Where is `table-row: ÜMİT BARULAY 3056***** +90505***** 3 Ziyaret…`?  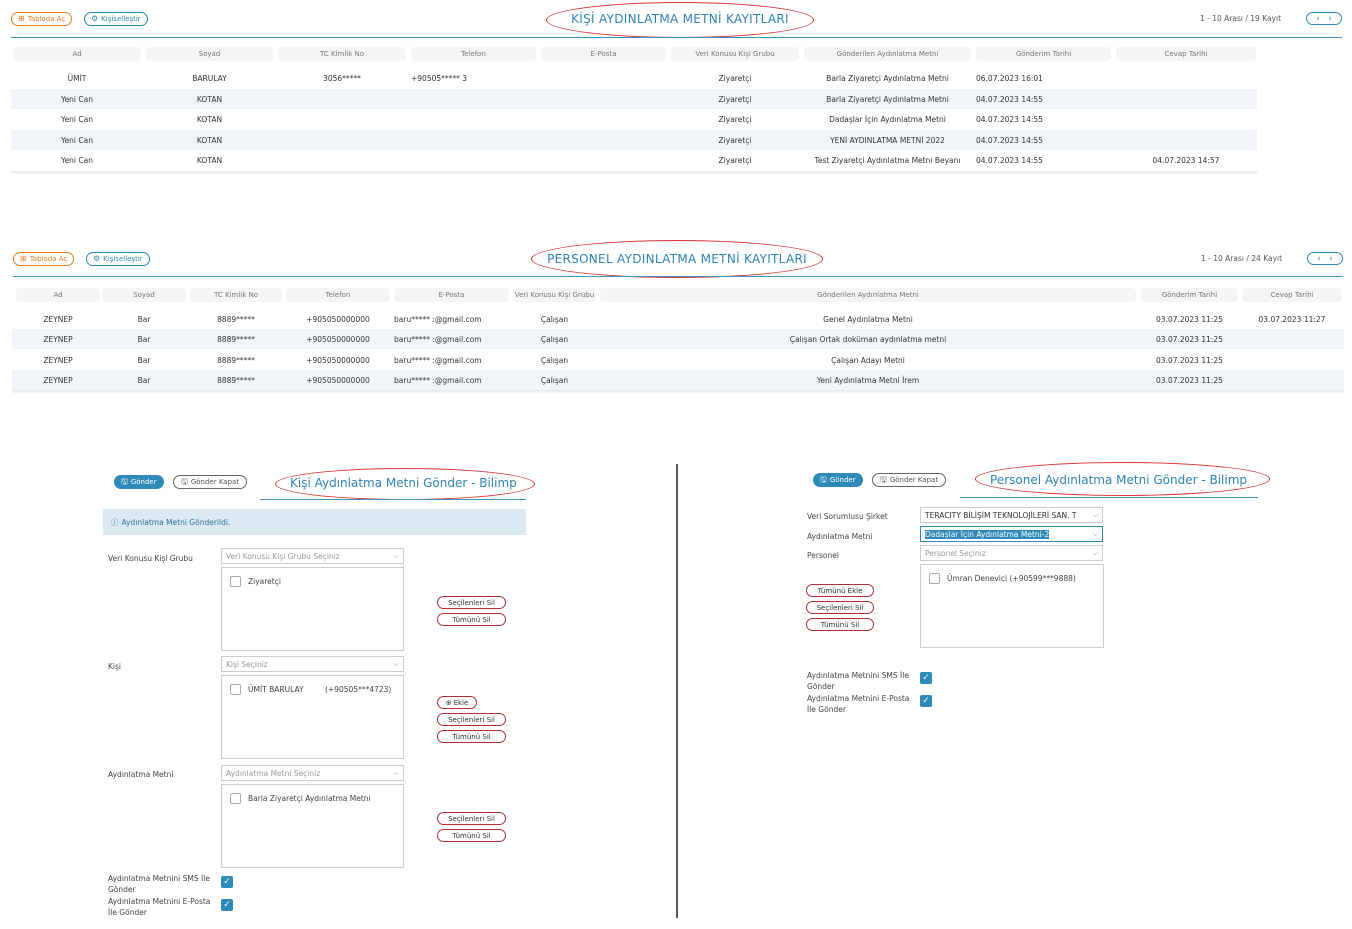 table-row: ÜMİT BARULAY 3056***** +90505***** 3 Ziyaret… is located at coordinates (634, 78).